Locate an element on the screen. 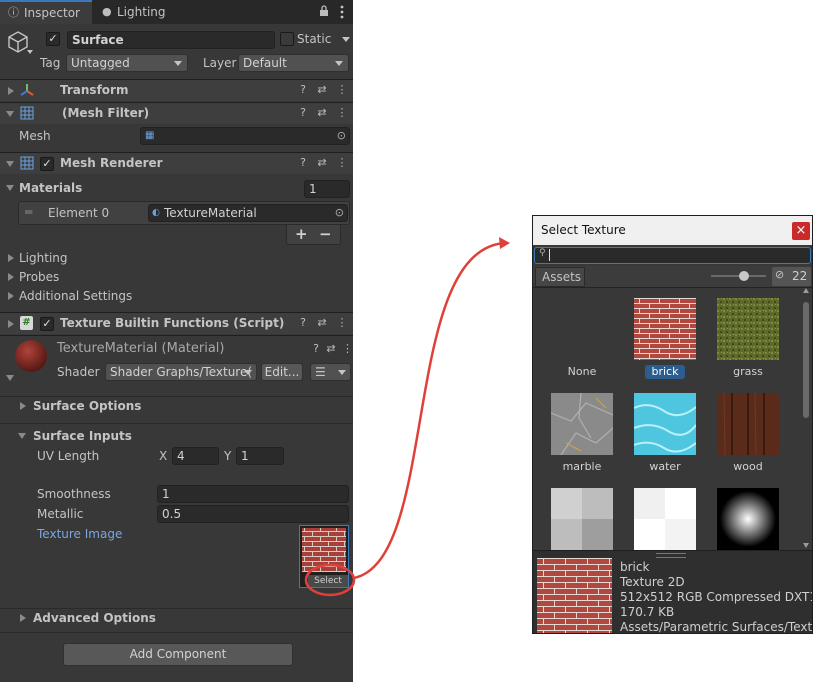 Image resolution: width=816 pixels, height=682 pixels. picker-toolbar: Assets ⊘ 22 is located at coordinates (672, 277).